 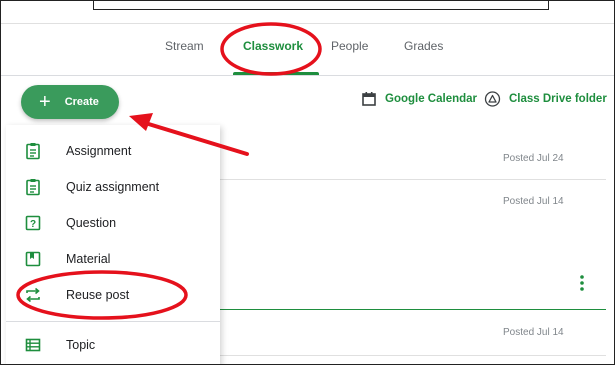 I want to click on google-calendar-link: Google Calendar, so click(x=419, y=99).